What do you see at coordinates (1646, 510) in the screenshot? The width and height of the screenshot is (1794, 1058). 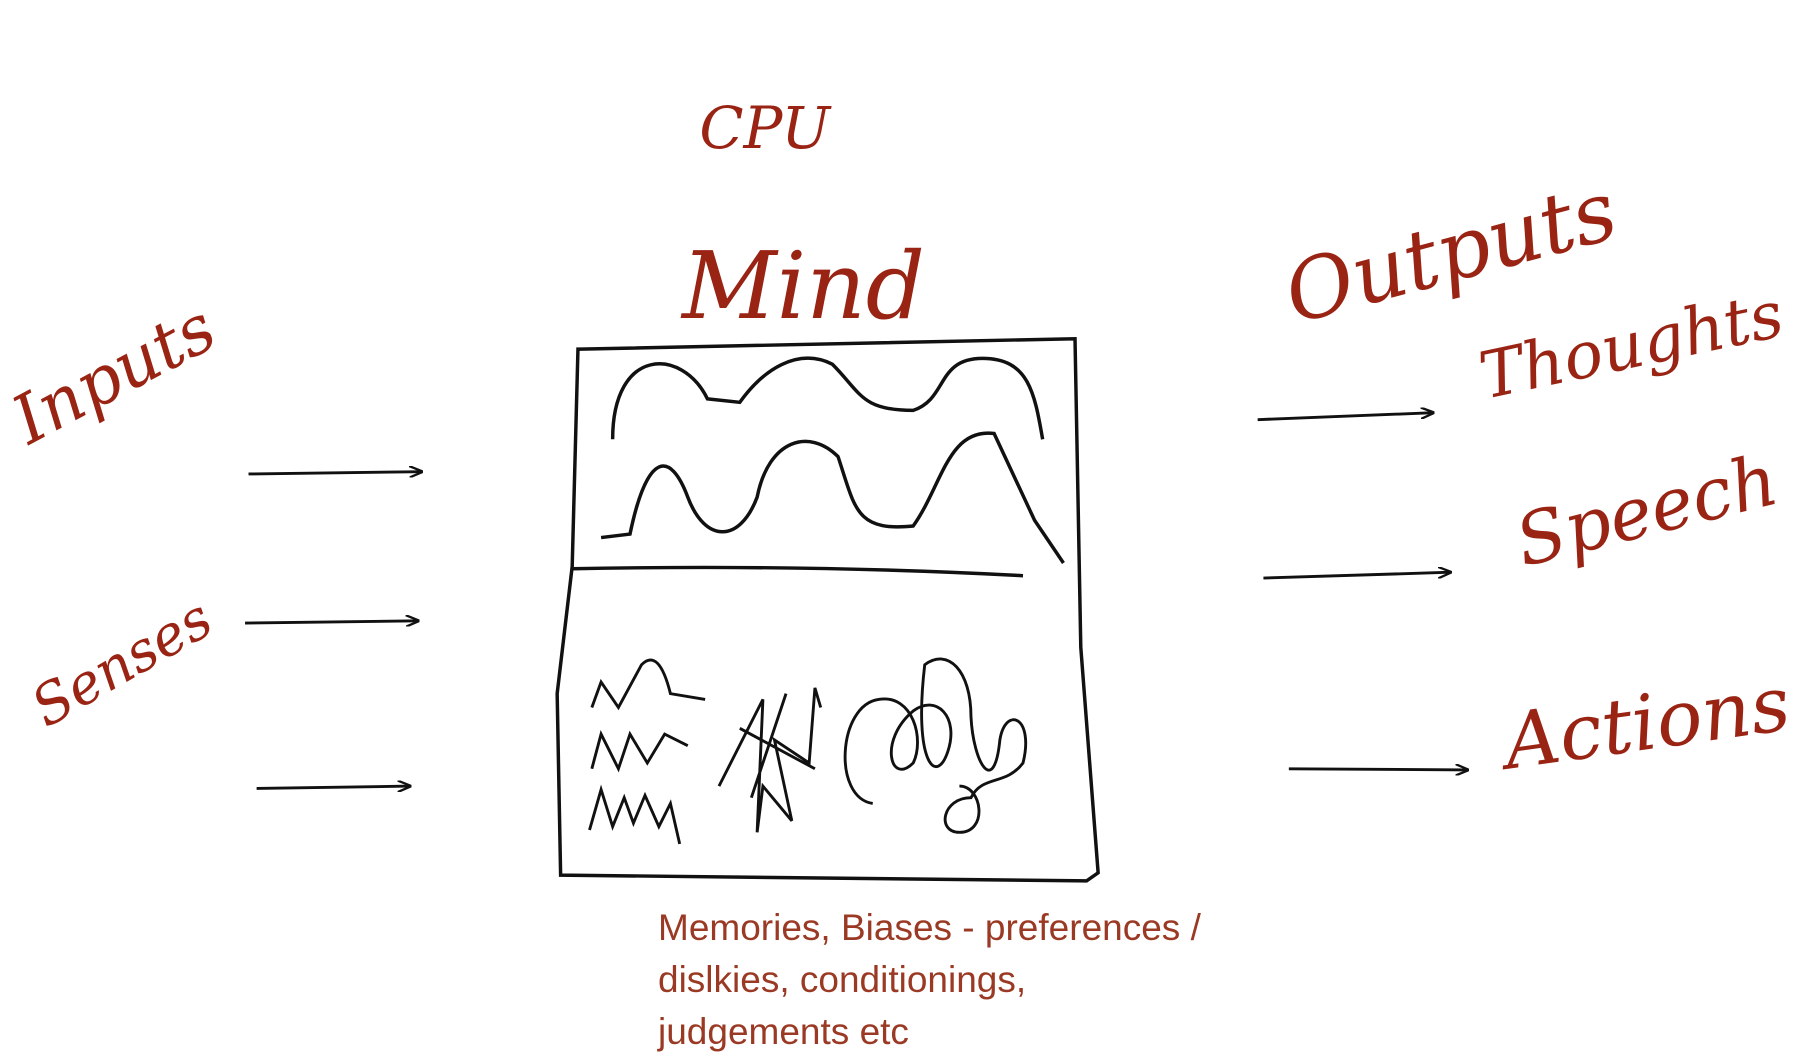 I see `speech-label: Speech` at bounding box center [1646, 510].